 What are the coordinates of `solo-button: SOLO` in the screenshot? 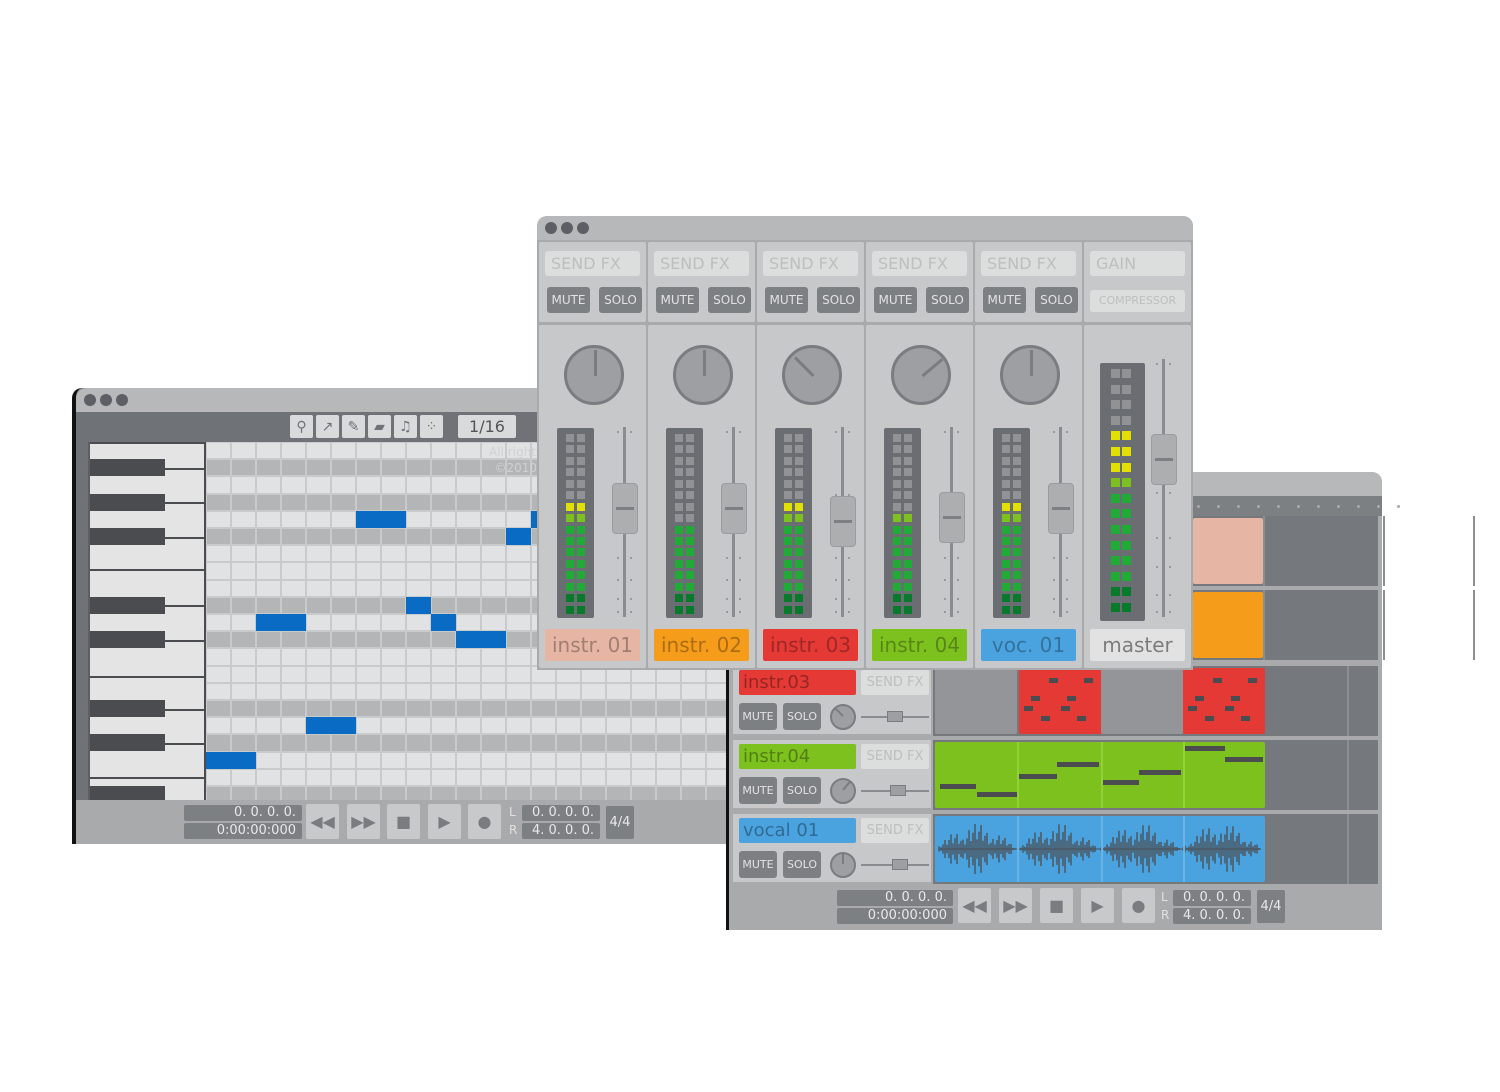 It's located at (1056, 300).